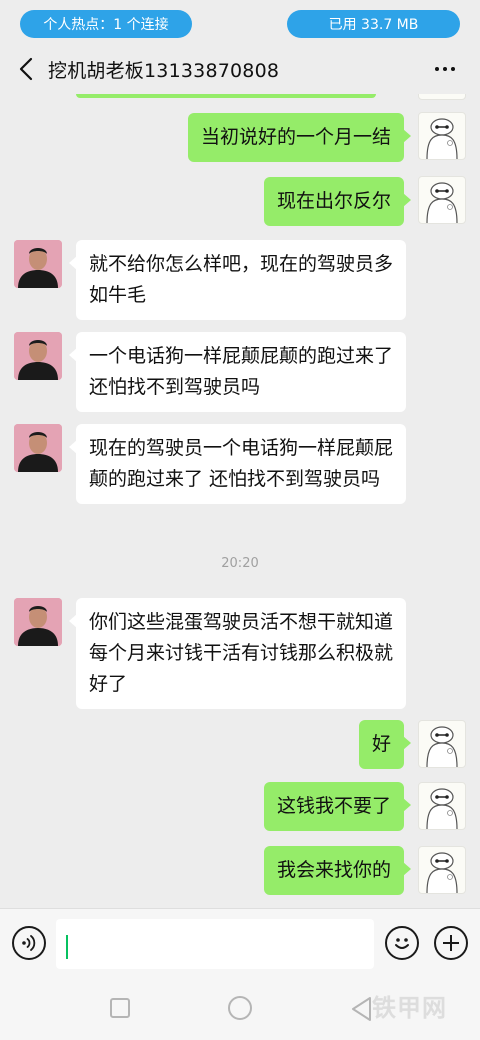 The height and width of the screenshot is (1040, 480). I want to click on emoji-icon, so click(402, 943).